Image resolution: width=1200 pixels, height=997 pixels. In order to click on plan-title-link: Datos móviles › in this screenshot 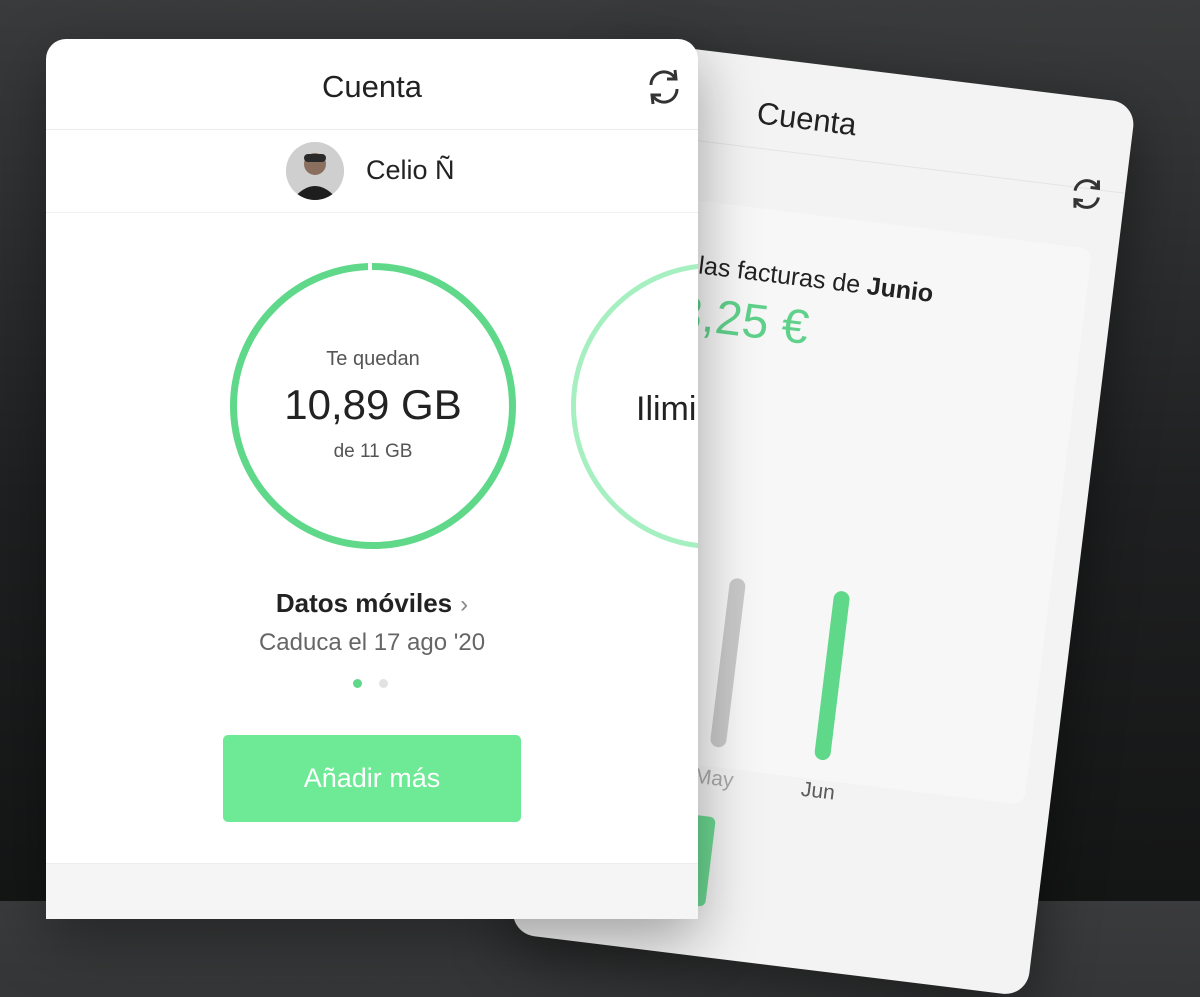, I will do `click(372, 603)`.